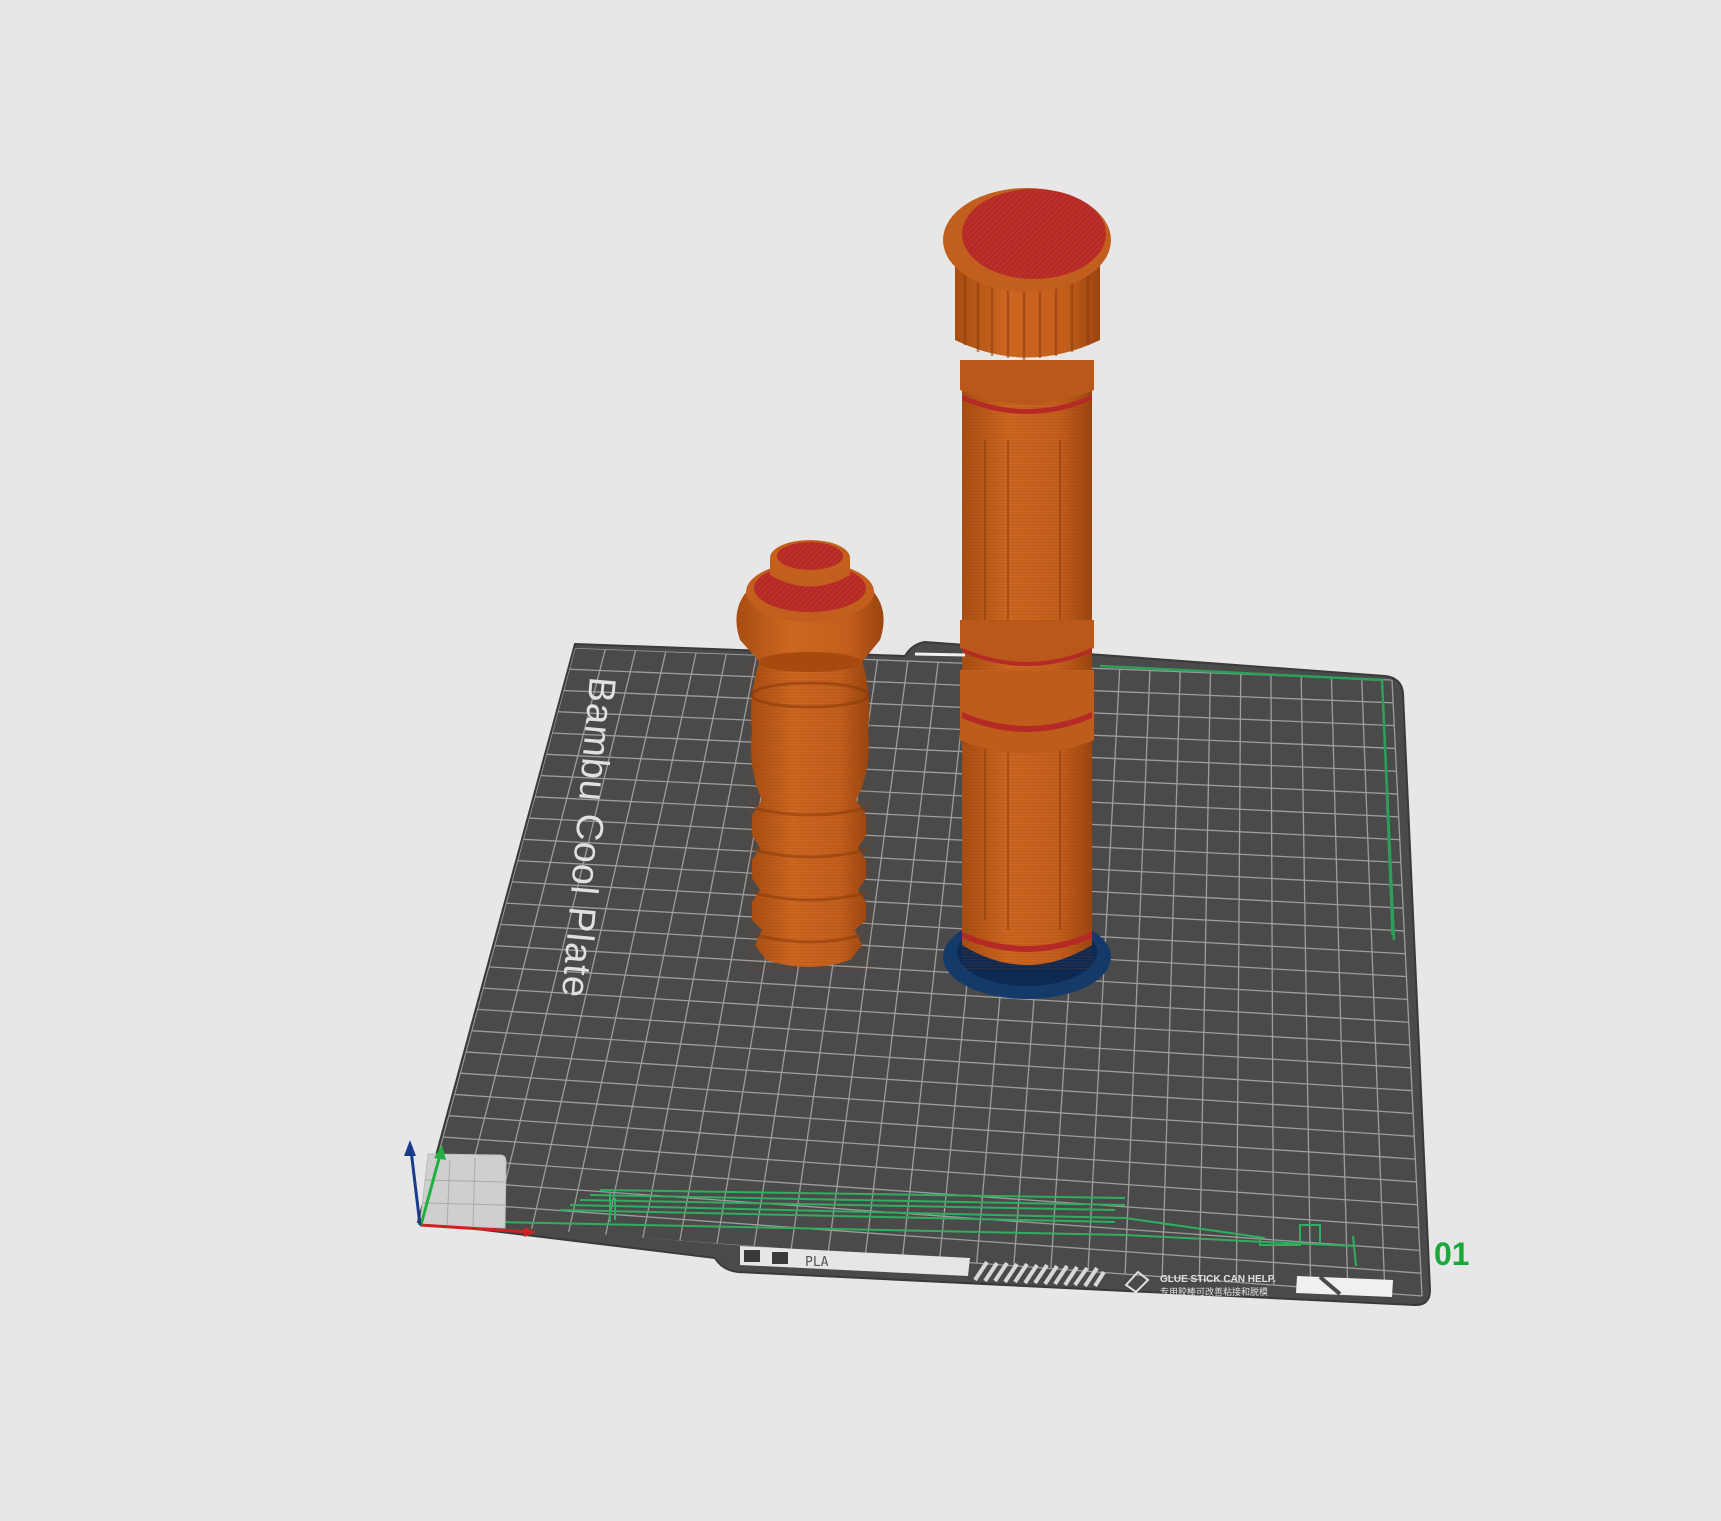 Image resolution: width=1721 pixels, height=1521 pixels. What do you see at coordinates (463, 1191) in the screenshot?
I see `origin-patch` at bounding box center [463, 1191].